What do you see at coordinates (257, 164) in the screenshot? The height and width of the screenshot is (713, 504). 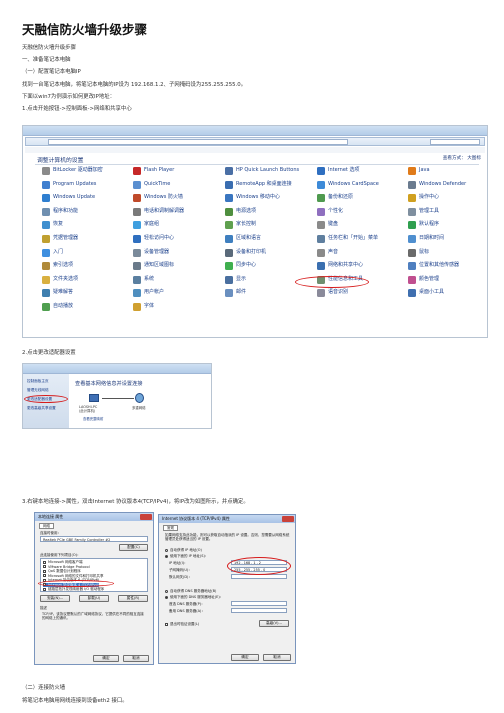 I see `divider` at bounding box center [257, 164].